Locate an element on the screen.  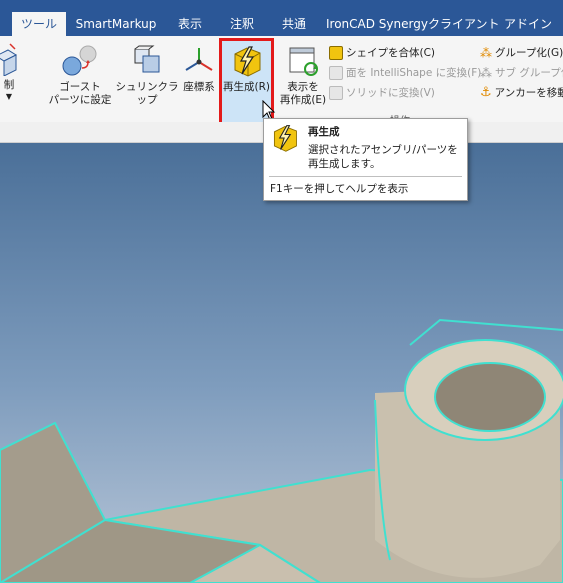
ghost-spheres-icon is located at coordinates (79, 60).